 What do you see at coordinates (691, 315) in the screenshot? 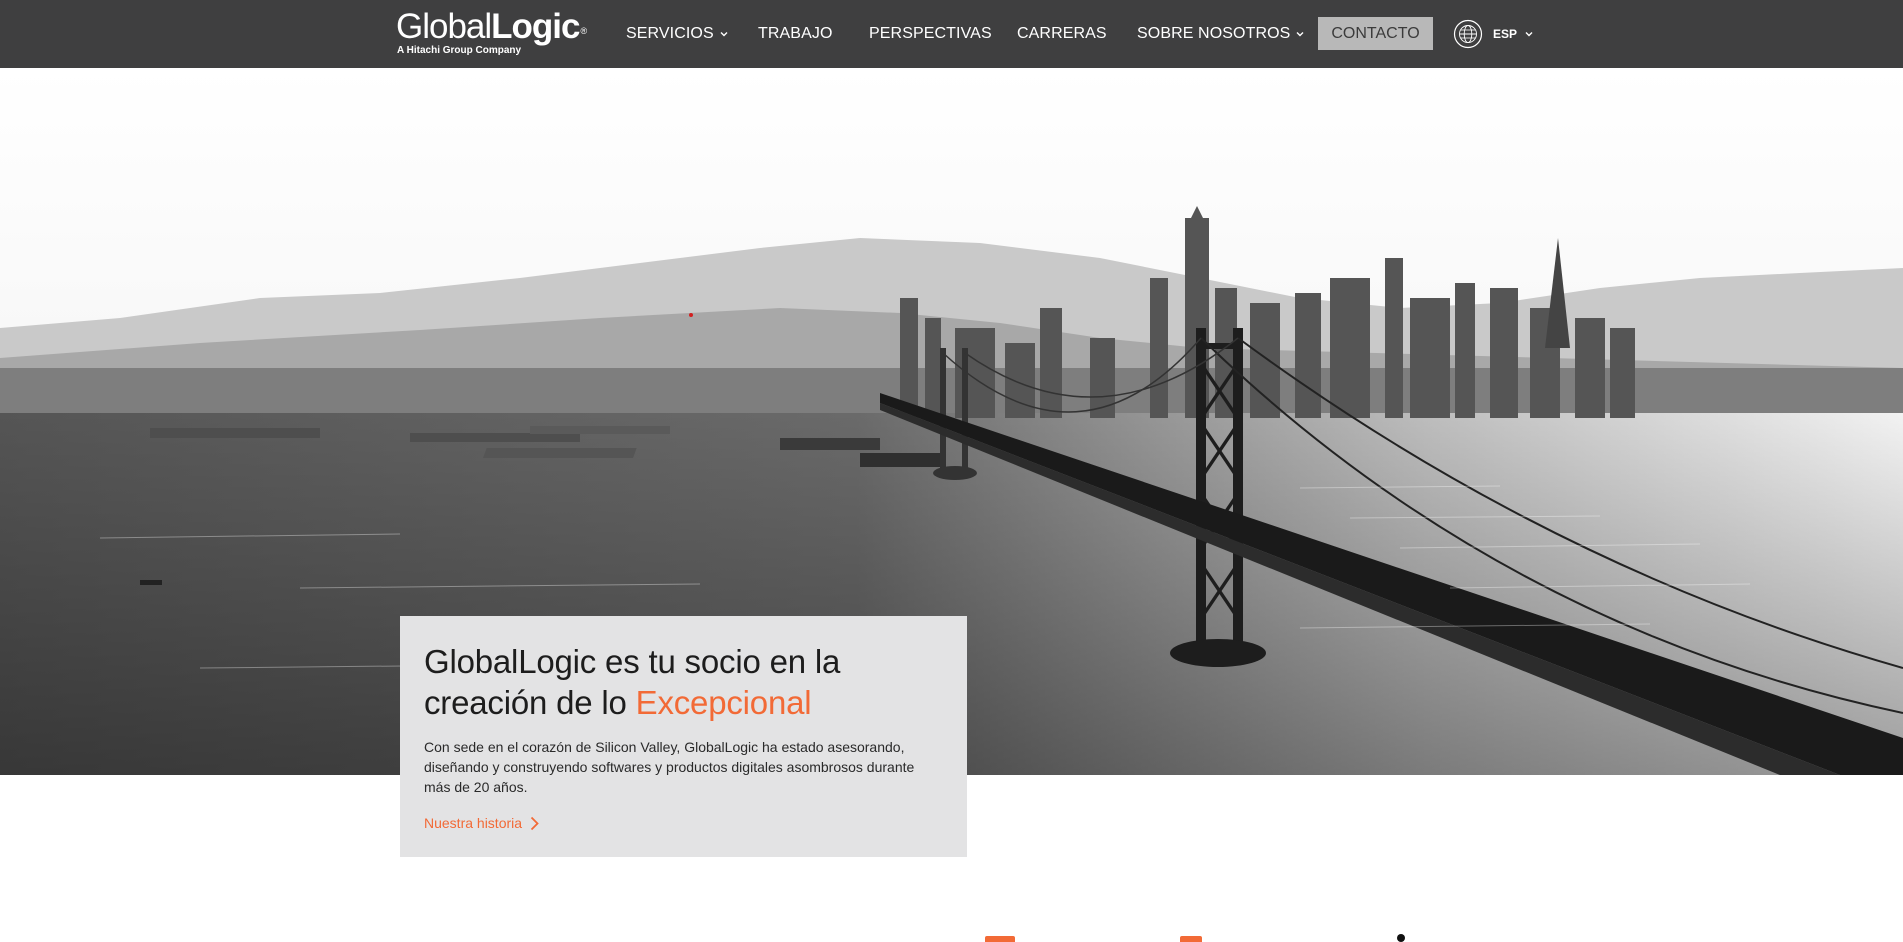
I see `cursor-dot` at bounding box center [691, 315].